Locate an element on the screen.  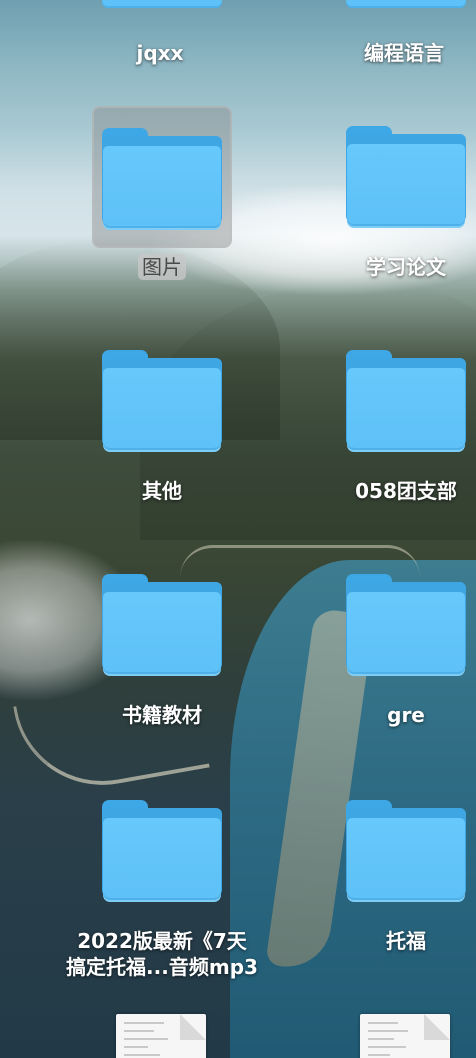
desktop-item-tuanzhibu: 058团支部 is located at coordinates (396, 417).